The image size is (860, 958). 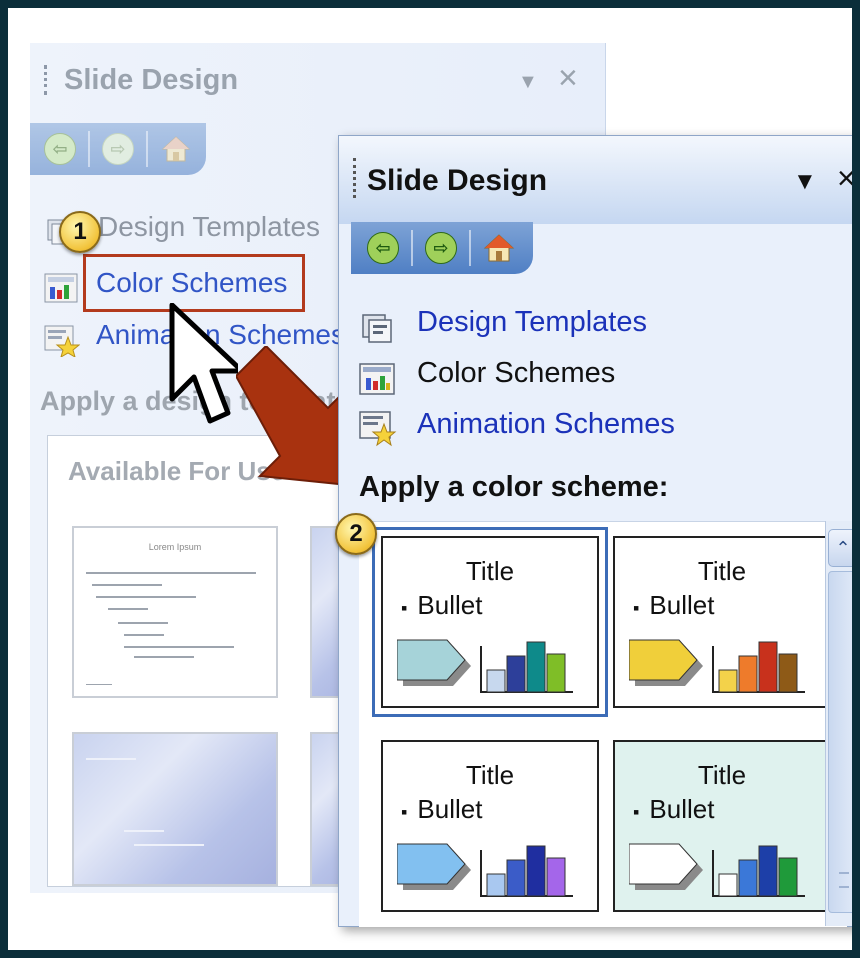 I want to click on thumbnail-title: Lorem Ipsum, so click(x=175, y=547).